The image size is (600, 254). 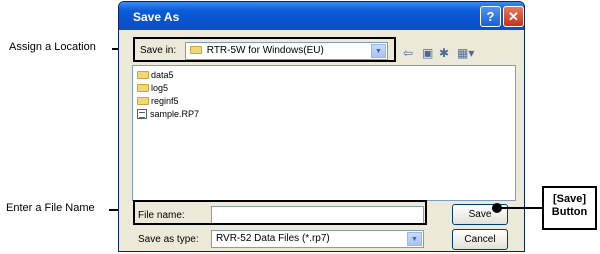 I want to click on save-as-type-label: Save as type:, so click(x=168, y=239).